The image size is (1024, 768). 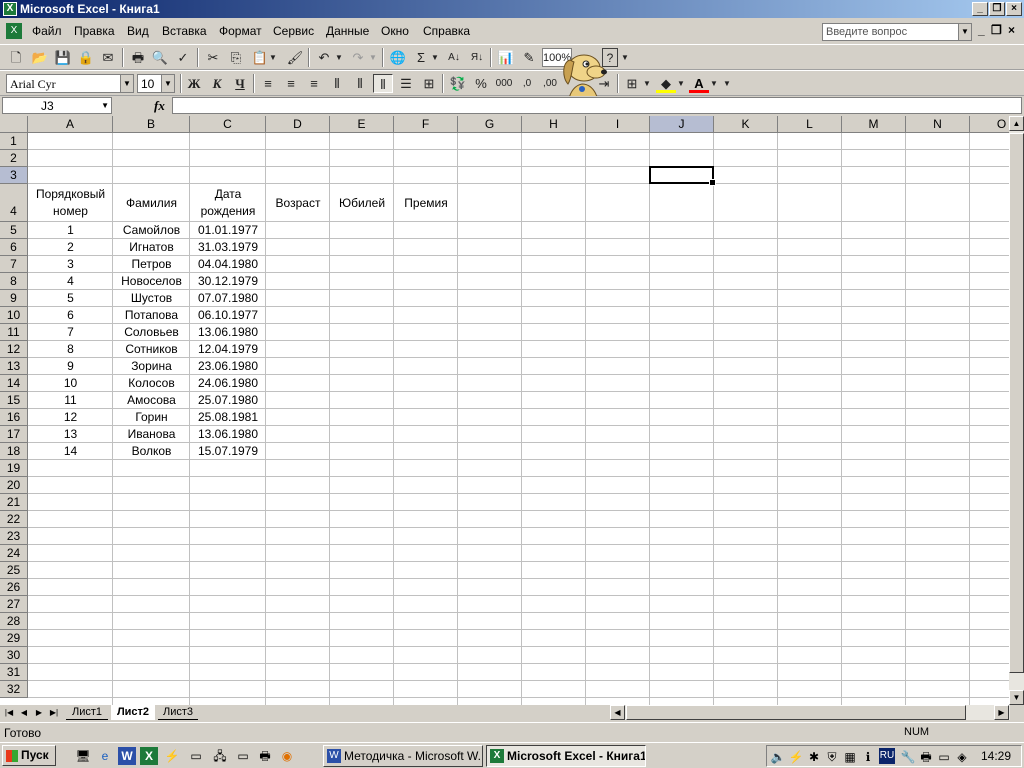 What do you see at coordinates (618, 124) in the screenshot?
I see `column-header-i: I` at bounding box center [618, 124].